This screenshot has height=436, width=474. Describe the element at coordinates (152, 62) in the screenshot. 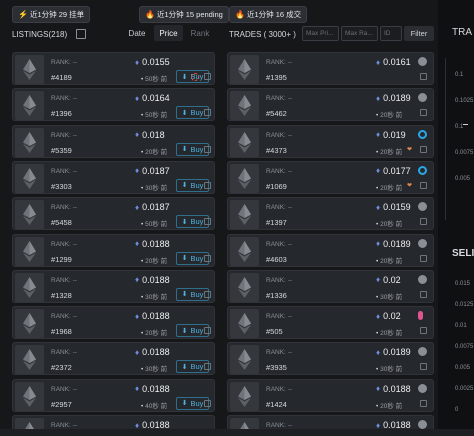

I see `price: ♦ 0.0155` at that location.